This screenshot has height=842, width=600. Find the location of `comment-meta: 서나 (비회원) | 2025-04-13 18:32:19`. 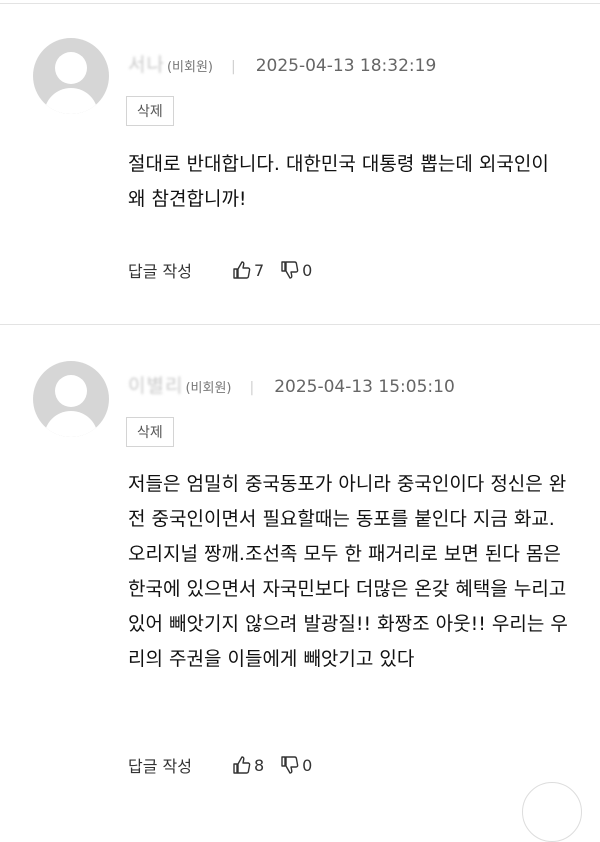

comment-meta: 서나 (비회원) | 2025-04-13 18:32:19 is located at coordinates (282, 63).